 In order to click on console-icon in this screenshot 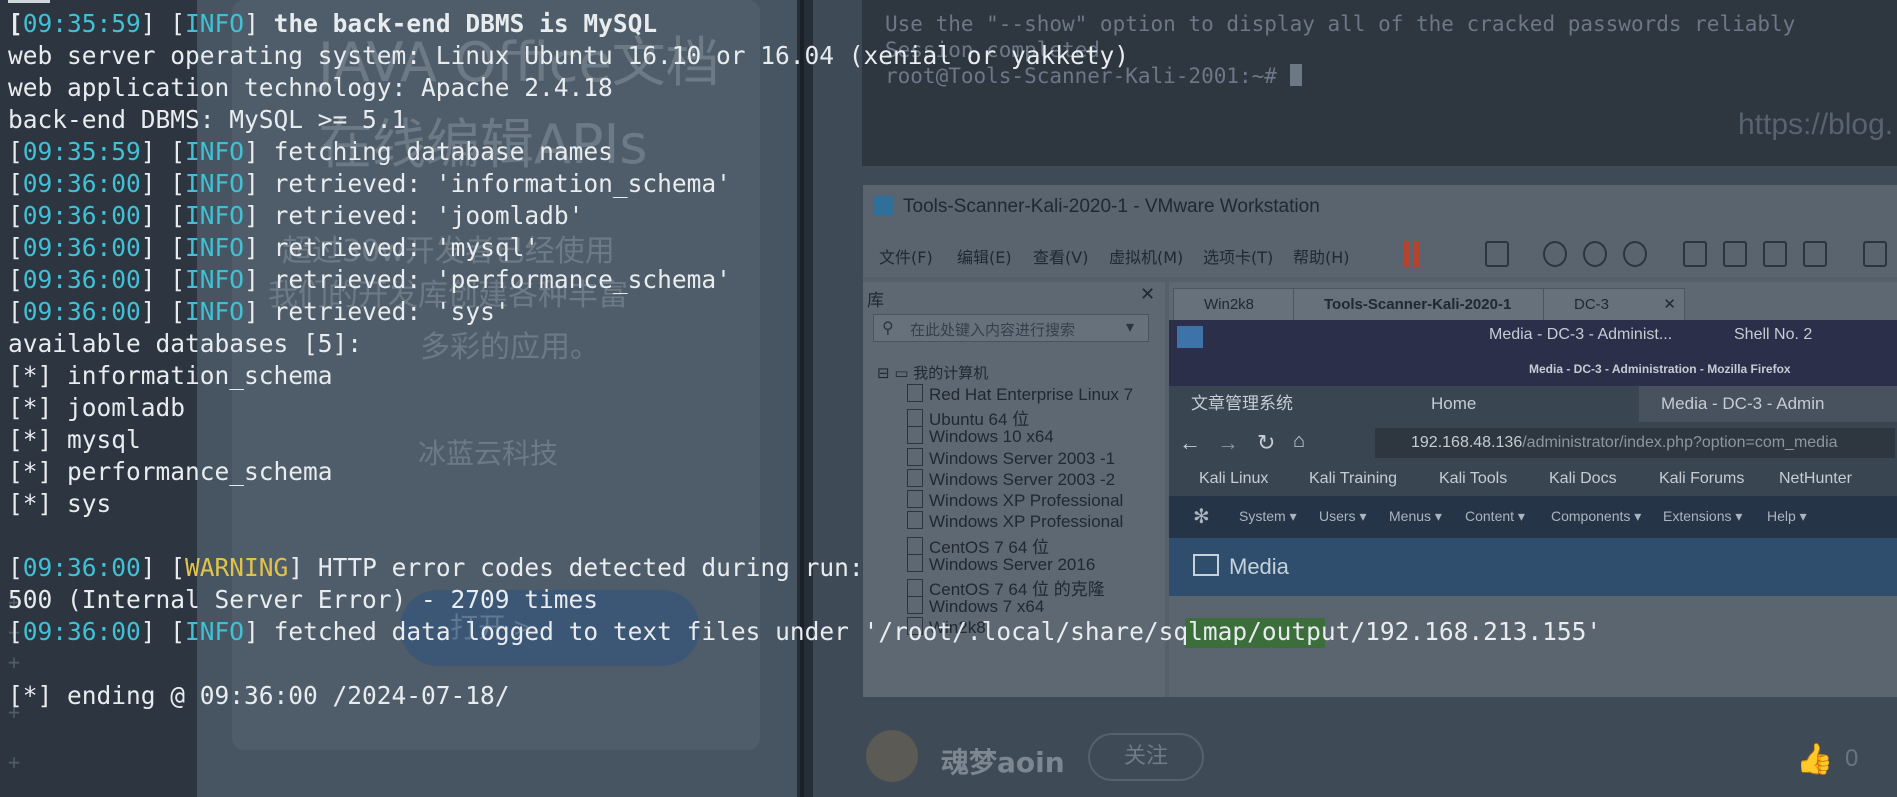, I will do `click(1875, 254)`.